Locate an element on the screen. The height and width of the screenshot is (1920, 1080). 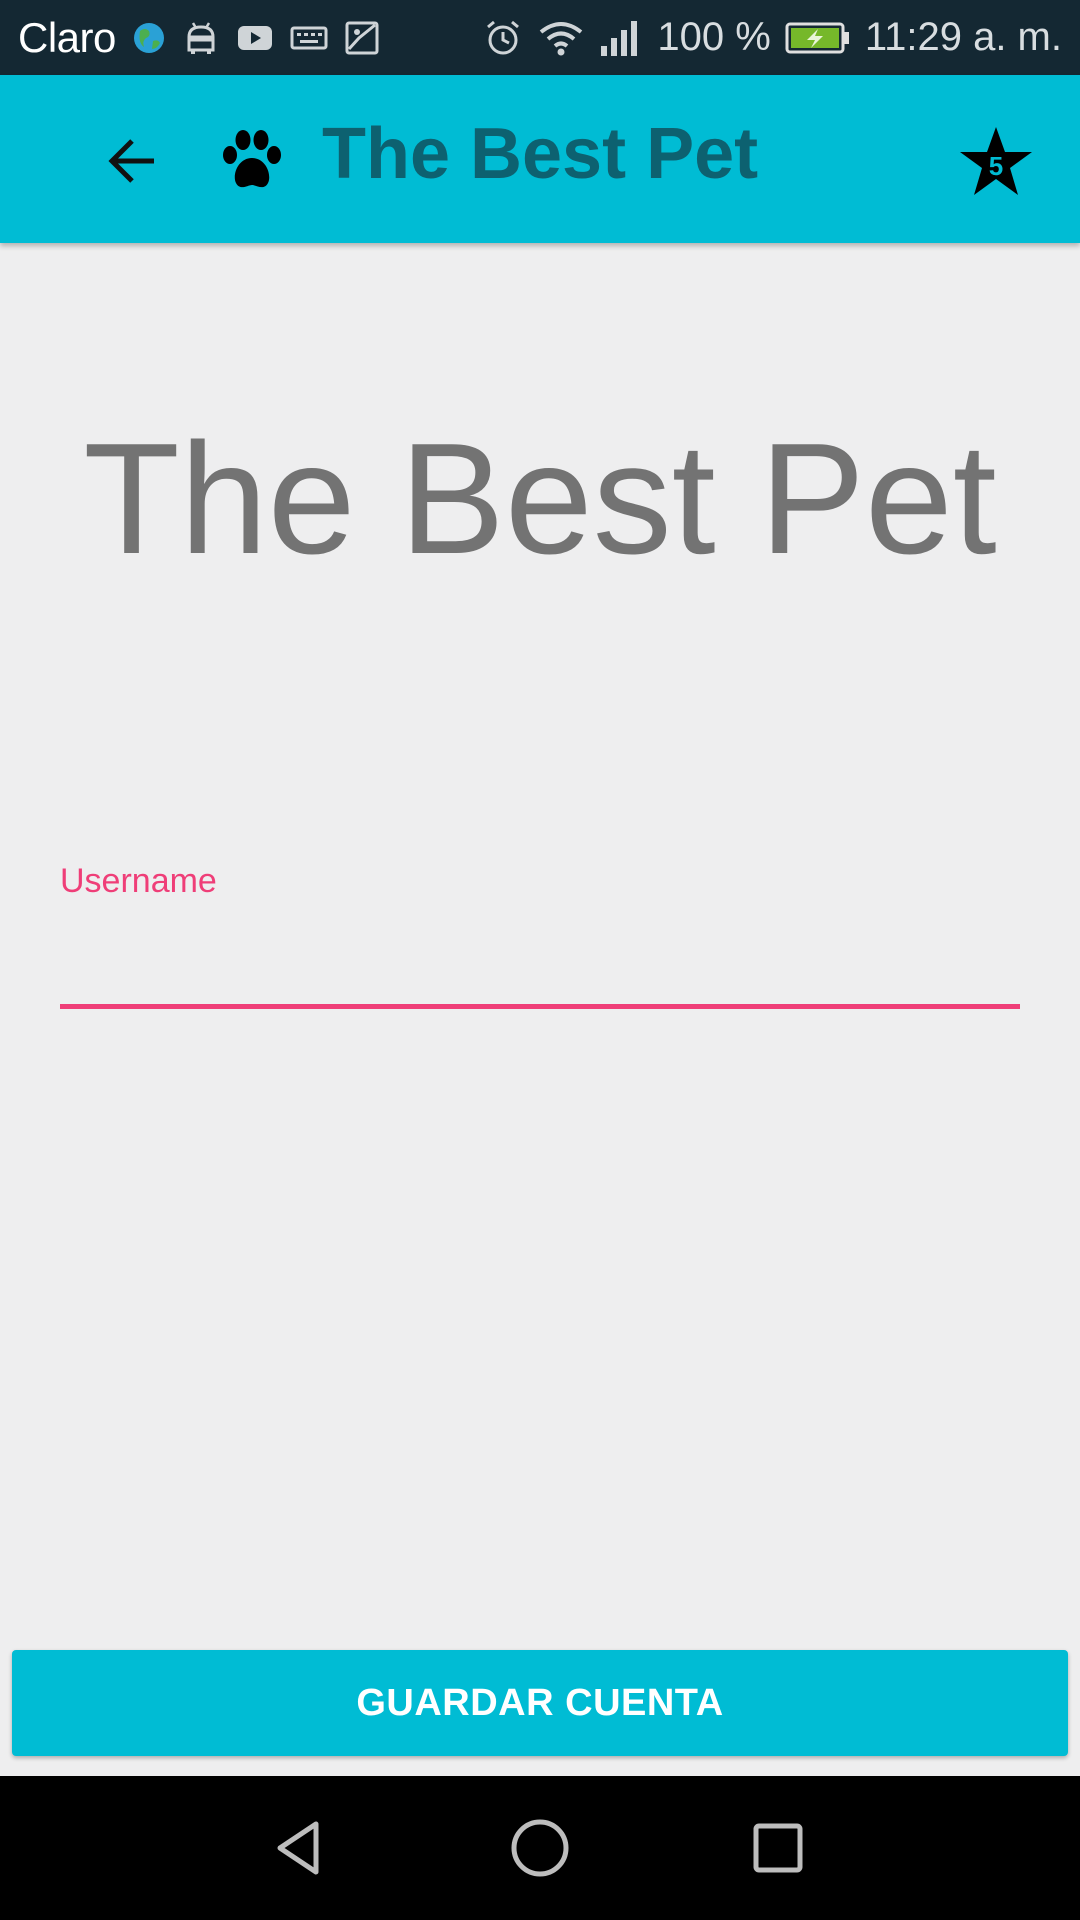
username-label: Username is located at coordinates (138, 881).